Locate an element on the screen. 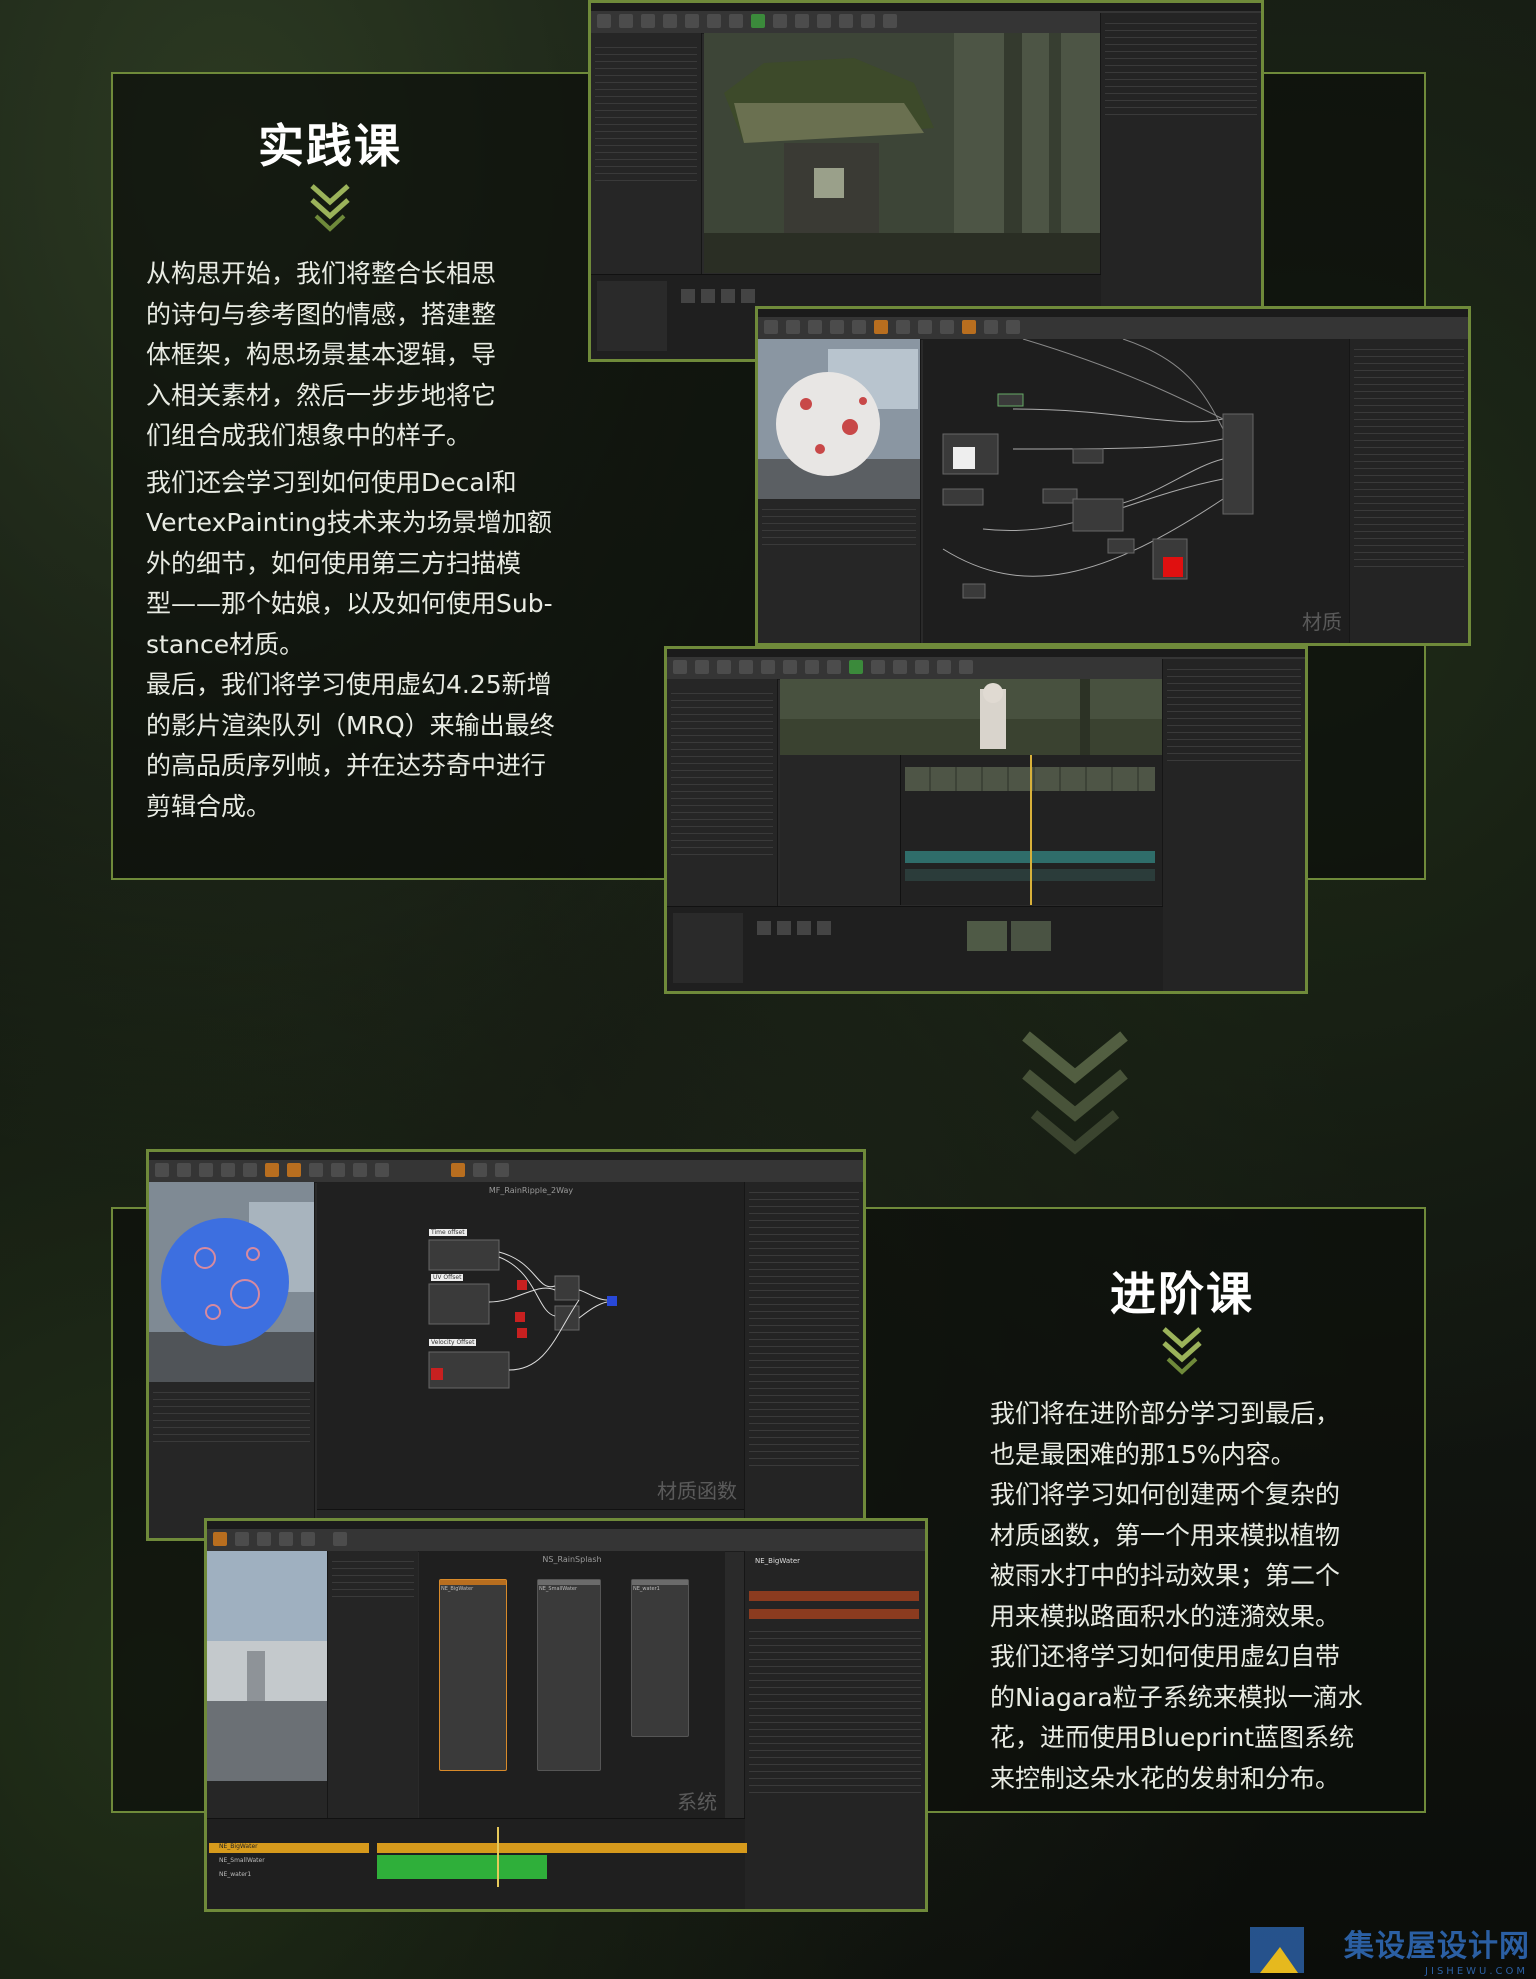  text-line: 入相关素材，然后一步步地将它 is located at coordinates (321, 395).